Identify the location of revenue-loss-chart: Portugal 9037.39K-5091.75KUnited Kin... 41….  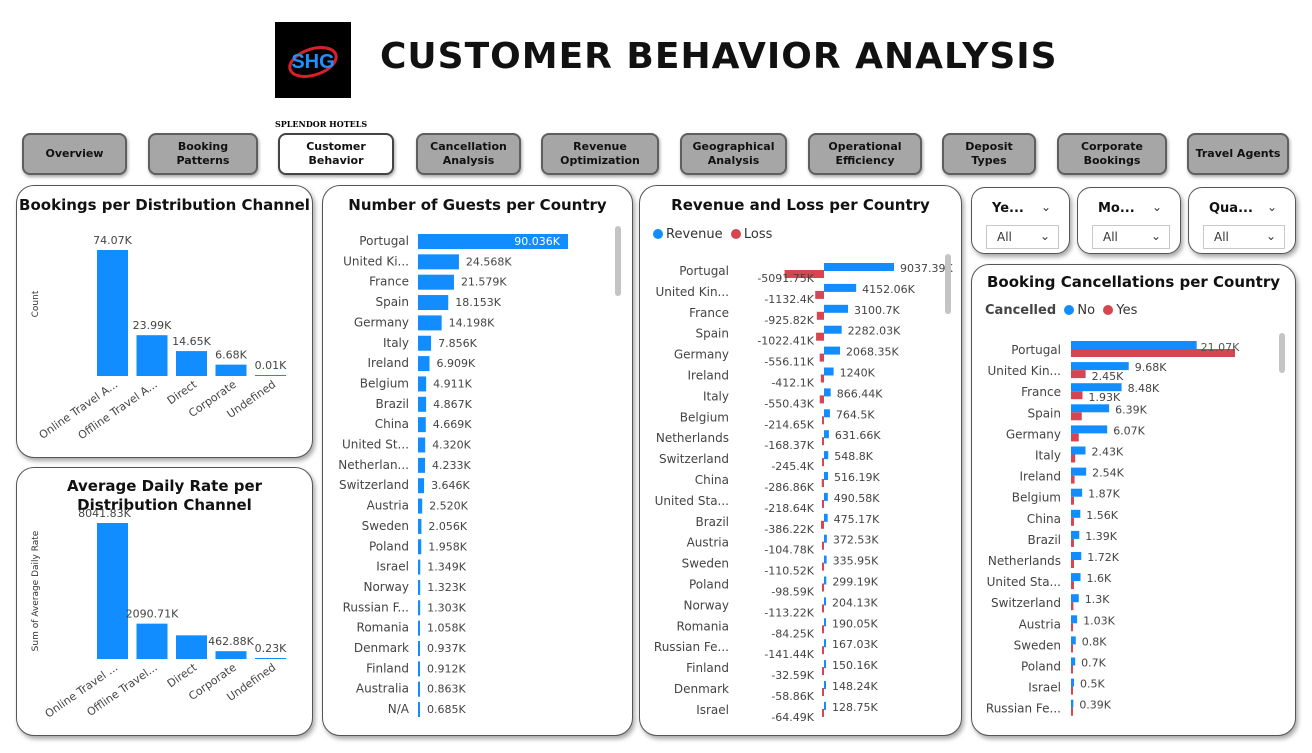
(804, 493).